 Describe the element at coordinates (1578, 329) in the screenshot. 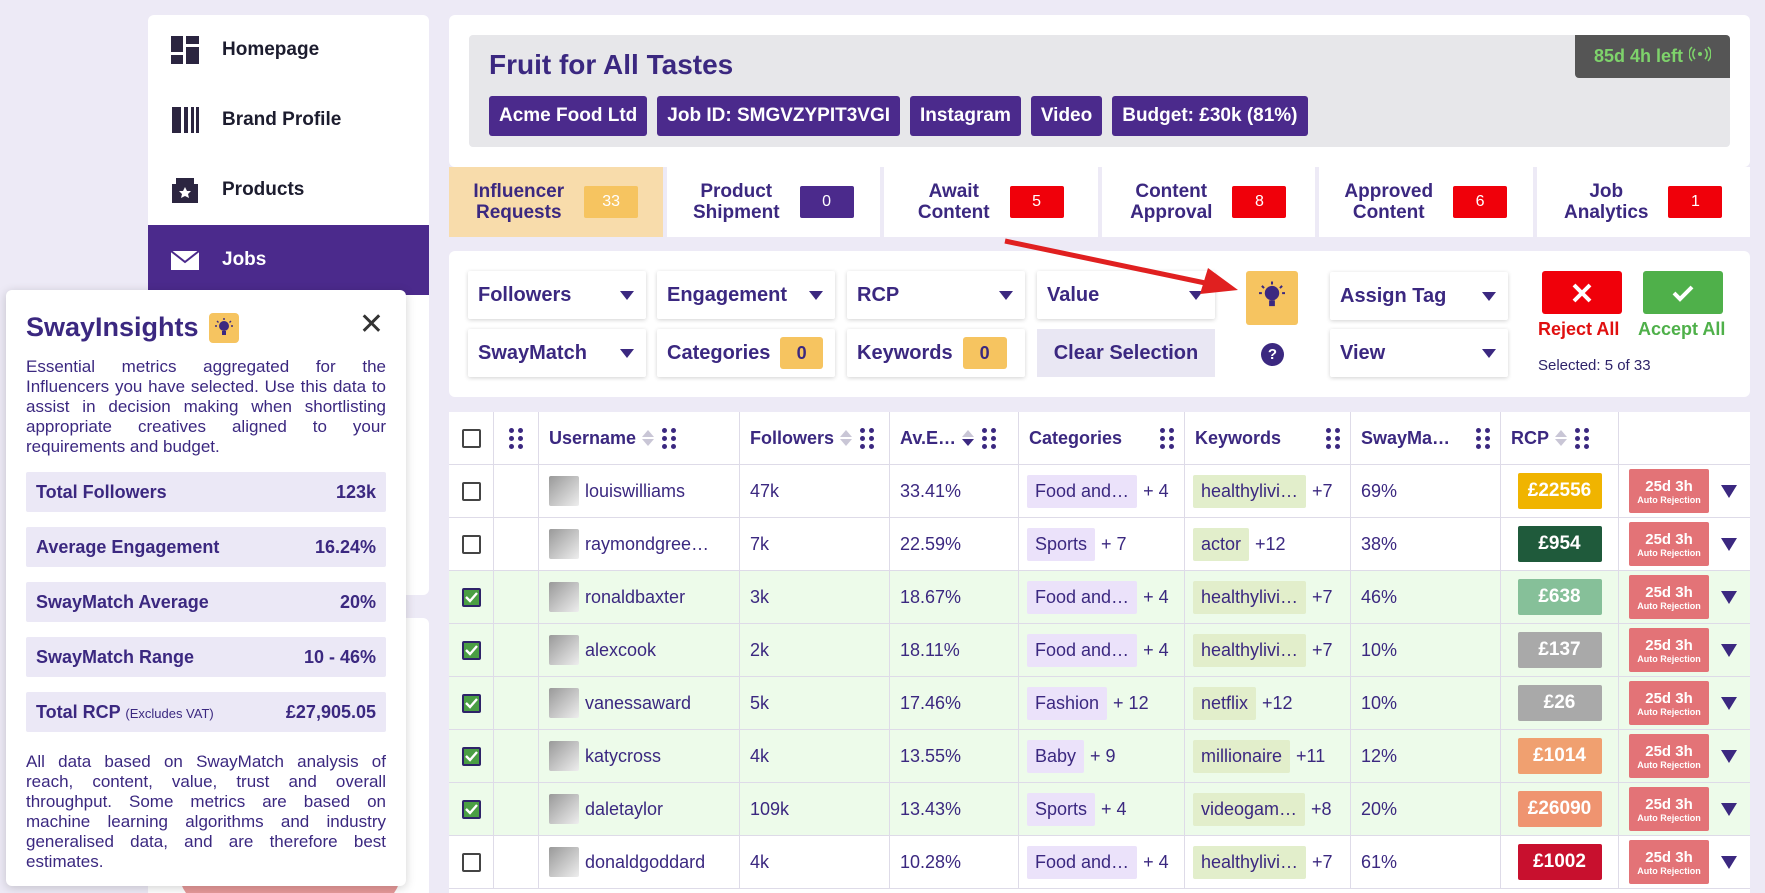

I see `reject-all-label: Reject All` at that location.